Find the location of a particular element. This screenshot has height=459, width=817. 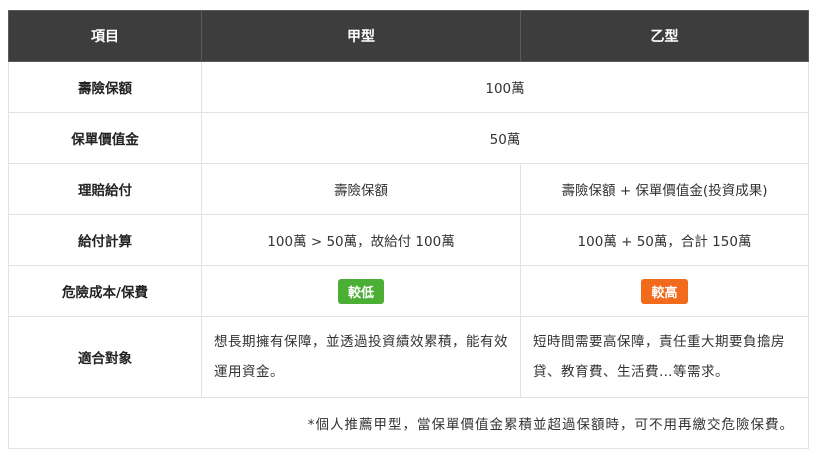

row-label: 理賠給付 is located at coordinates (105, 189).